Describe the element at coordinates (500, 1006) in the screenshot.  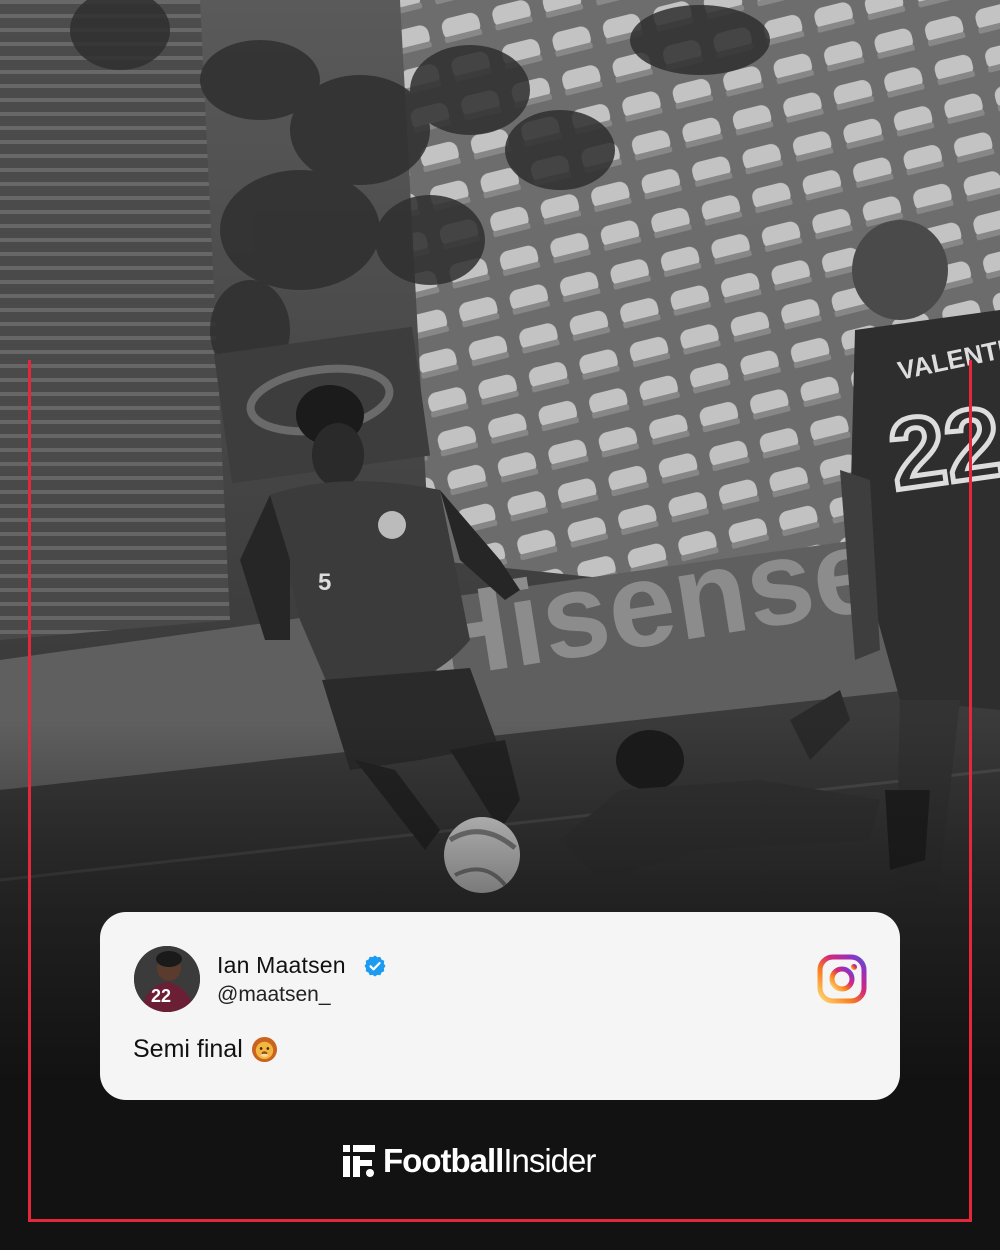
I see `instagram-post-card: 22 Ian Maatsen @maatsen_ Semi final` at that location.